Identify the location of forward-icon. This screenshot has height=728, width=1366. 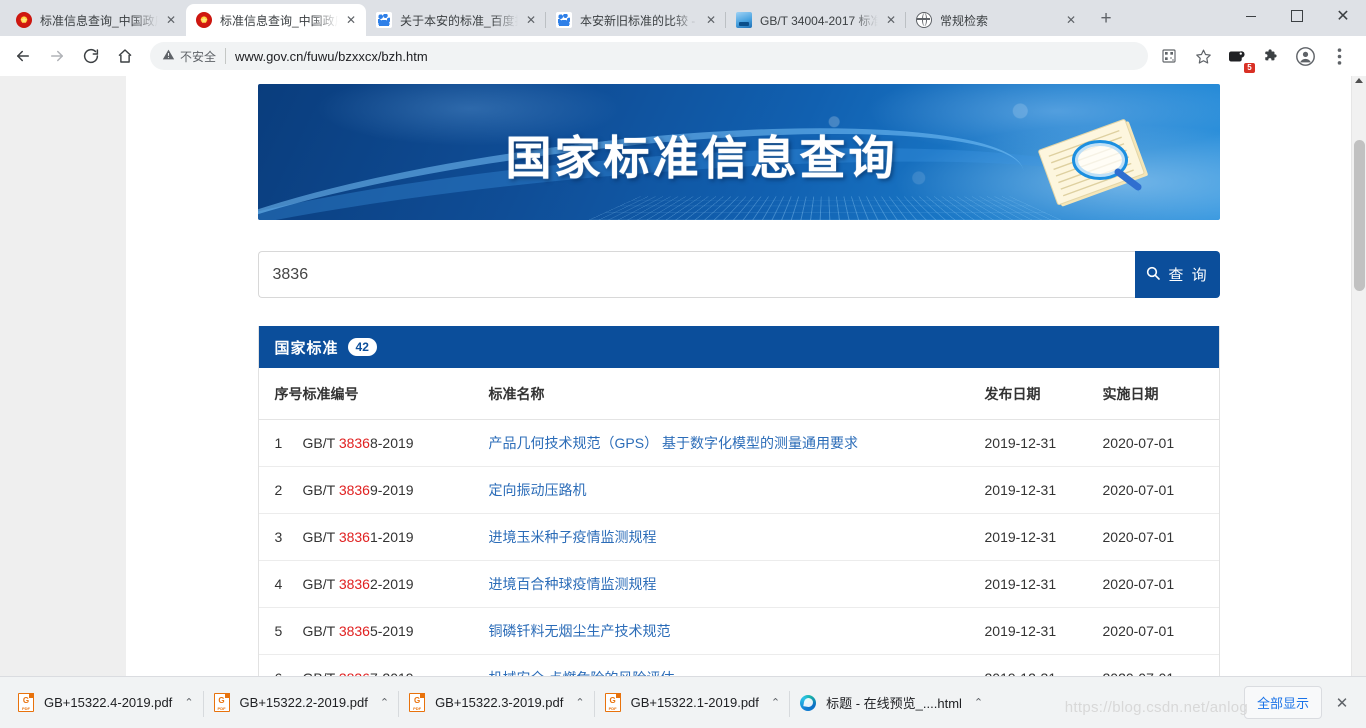
(57, 56).